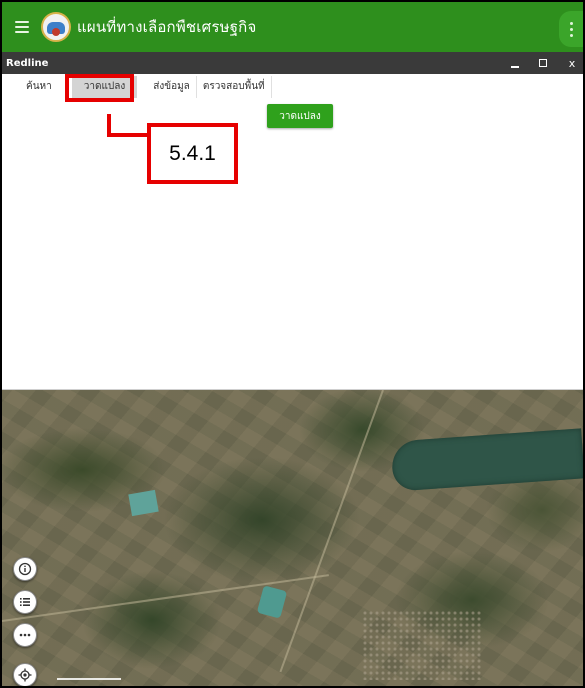 This screenshot has height=688, width=585. I want to click on locate-icon, so click(25, 674).